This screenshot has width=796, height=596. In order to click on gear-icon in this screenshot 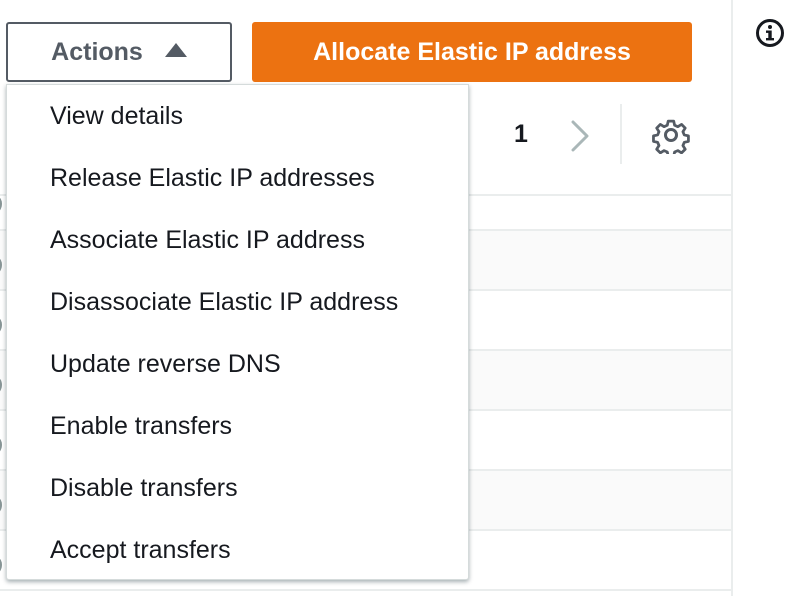, I will do `click(671, 135)`.